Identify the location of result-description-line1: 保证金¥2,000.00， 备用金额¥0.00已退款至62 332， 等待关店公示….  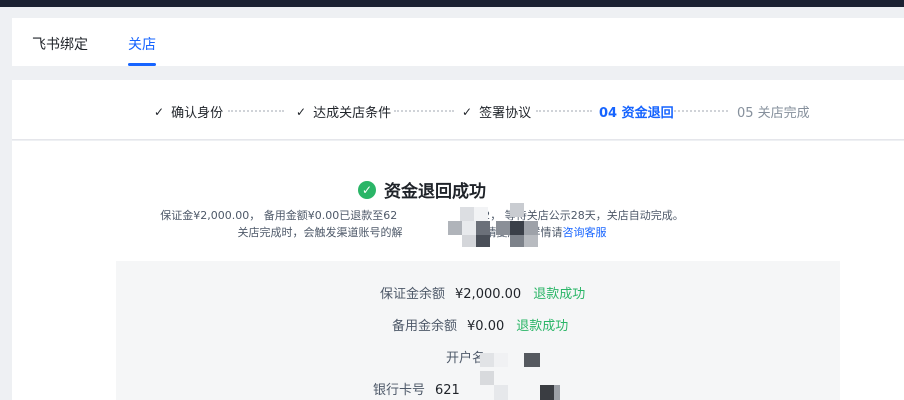
(422, 215).